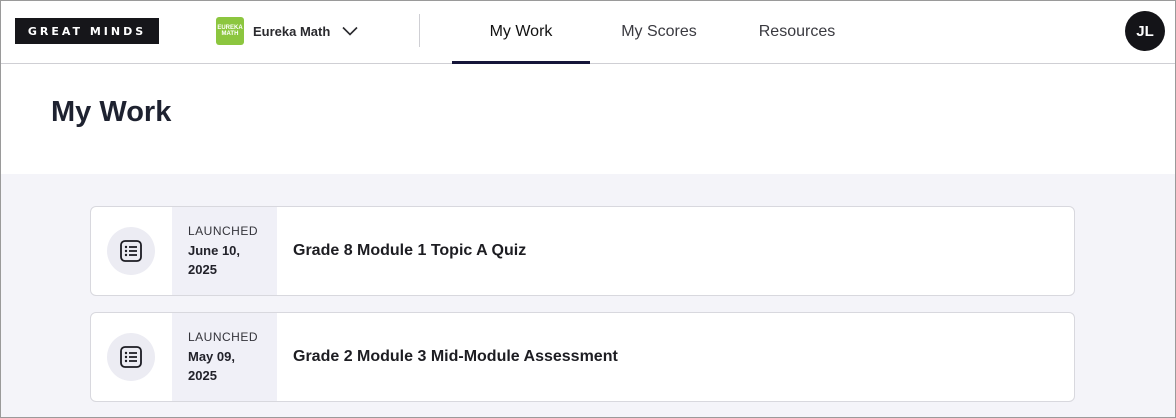 The image size is (1176, 418). Describe the element at coordinates (350, 31) in the screenshot. I see `chevron-down-icon` at that location.